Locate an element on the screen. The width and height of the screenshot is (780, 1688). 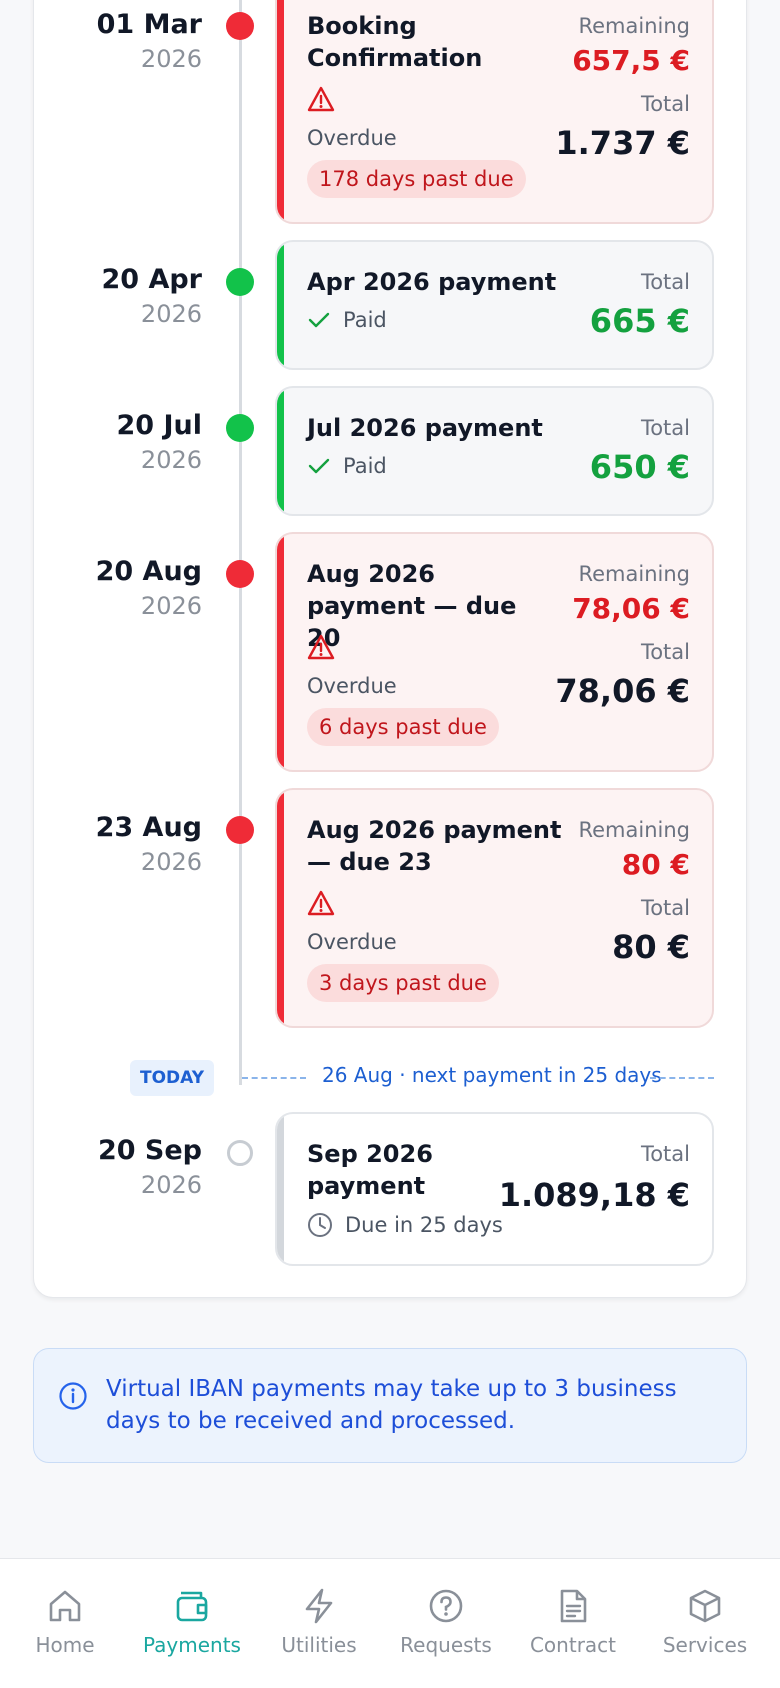
nav-utilities: Utilities is located at coordinates (319, 1622).